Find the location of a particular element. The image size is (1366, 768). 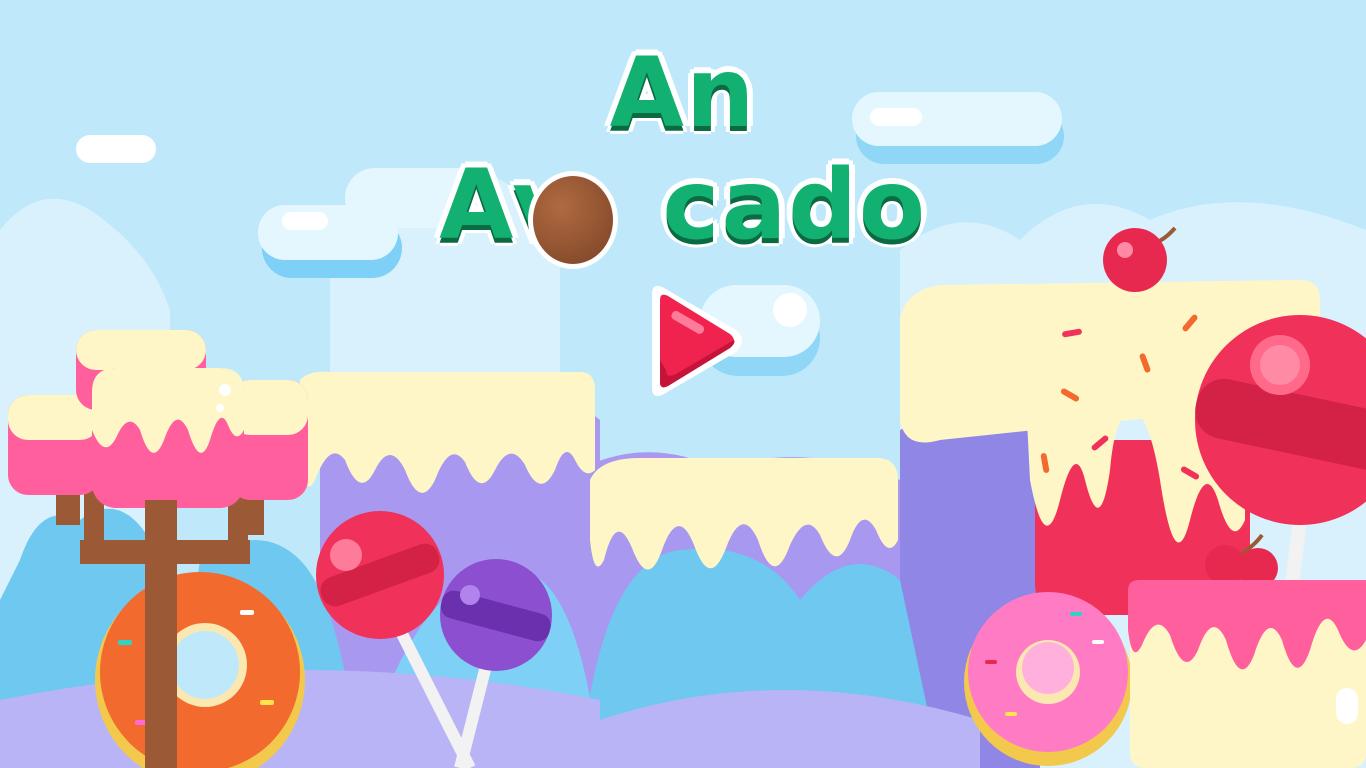

title-word-an: An is located at coordinates (683, 93).